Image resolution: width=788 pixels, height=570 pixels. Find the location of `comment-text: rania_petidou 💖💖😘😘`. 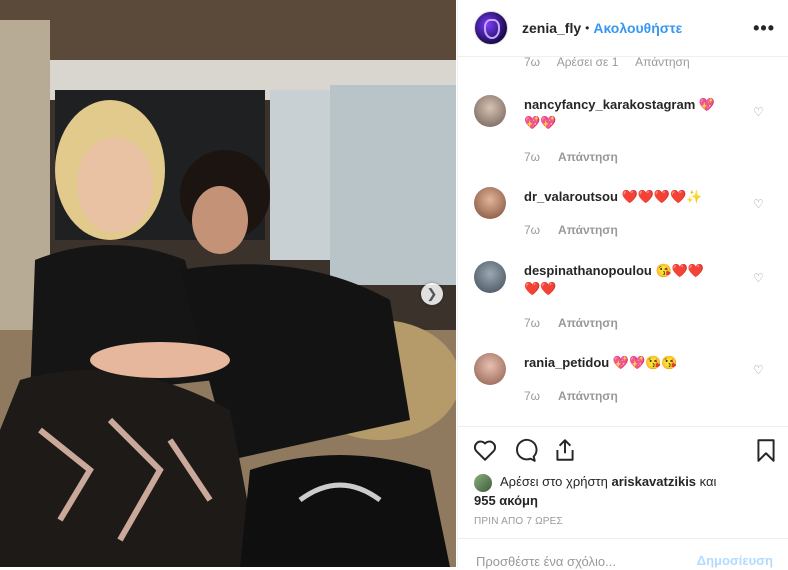

comment-text: rania_petidou 💖💖😘😘 is located at coordinates (634, 363).